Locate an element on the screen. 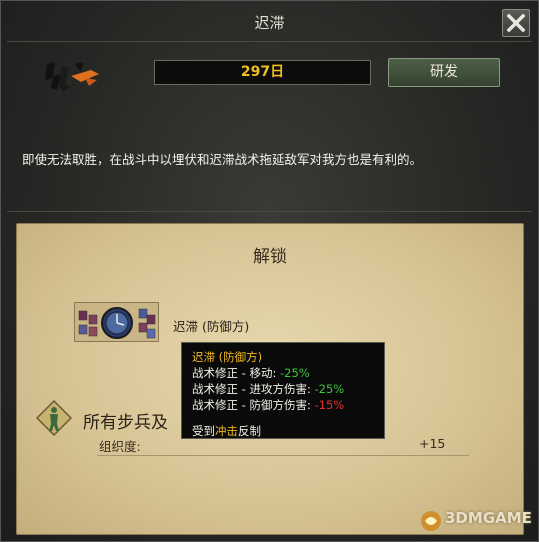 This screenshot has height=542, width=539. tactic-unlock-label: 迟滞 (防御方) is located at coordinates (211, 325).